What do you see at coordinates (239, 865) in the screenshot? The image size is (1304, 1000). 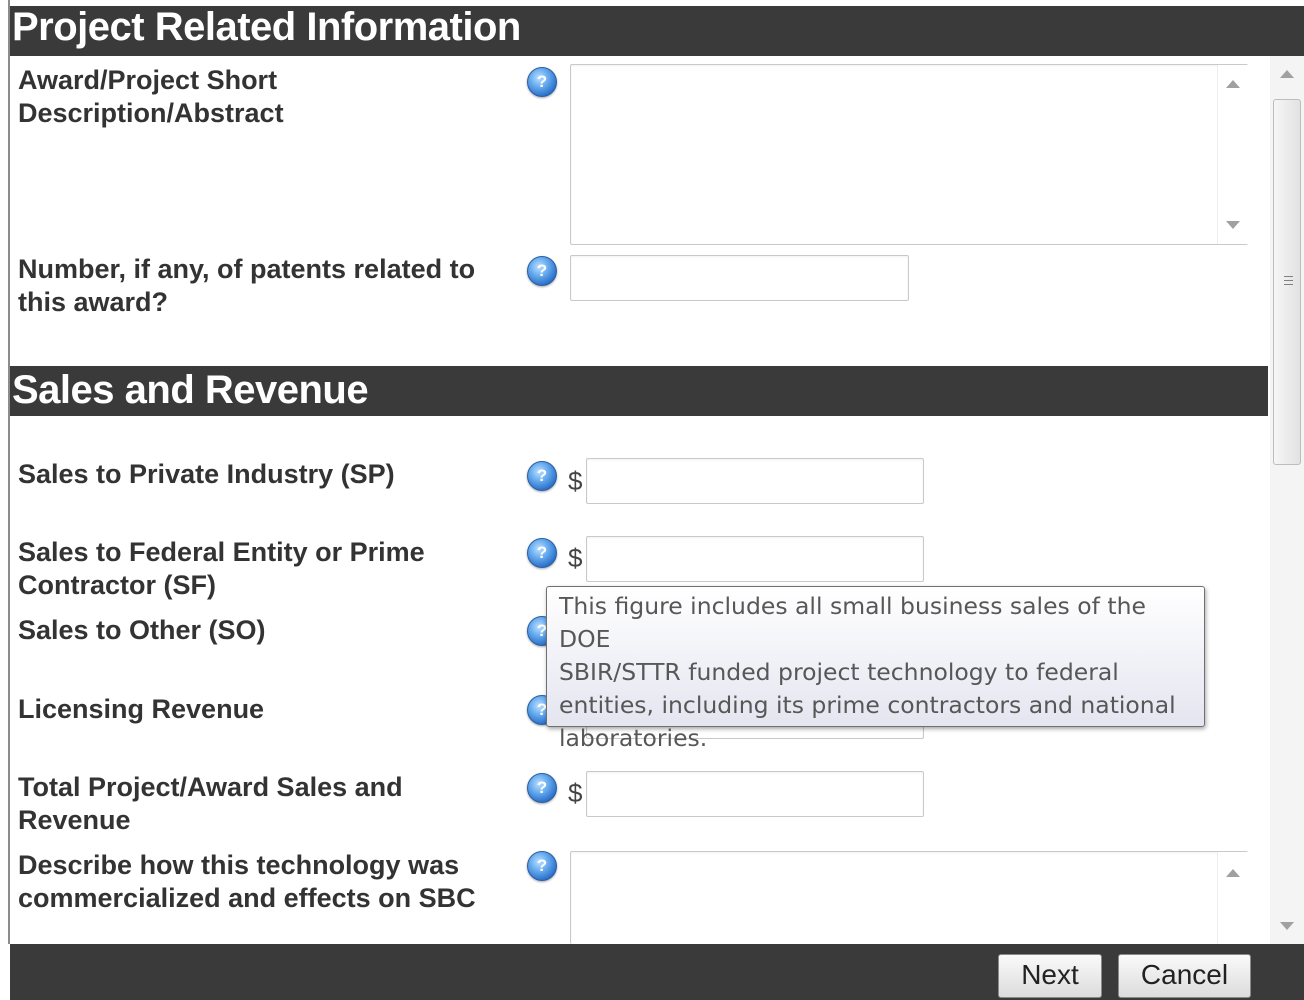 I see `commercialized-label-line1: Describe how this technology was` at bounding box center [239, 865].